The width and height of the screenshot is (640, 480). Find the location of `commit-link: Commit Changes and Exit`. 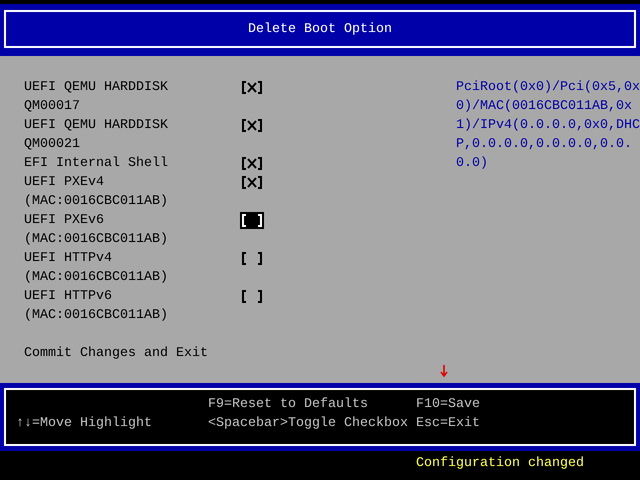

commit-link: Commit Changes and Exit is located at coordinates (116, 353).